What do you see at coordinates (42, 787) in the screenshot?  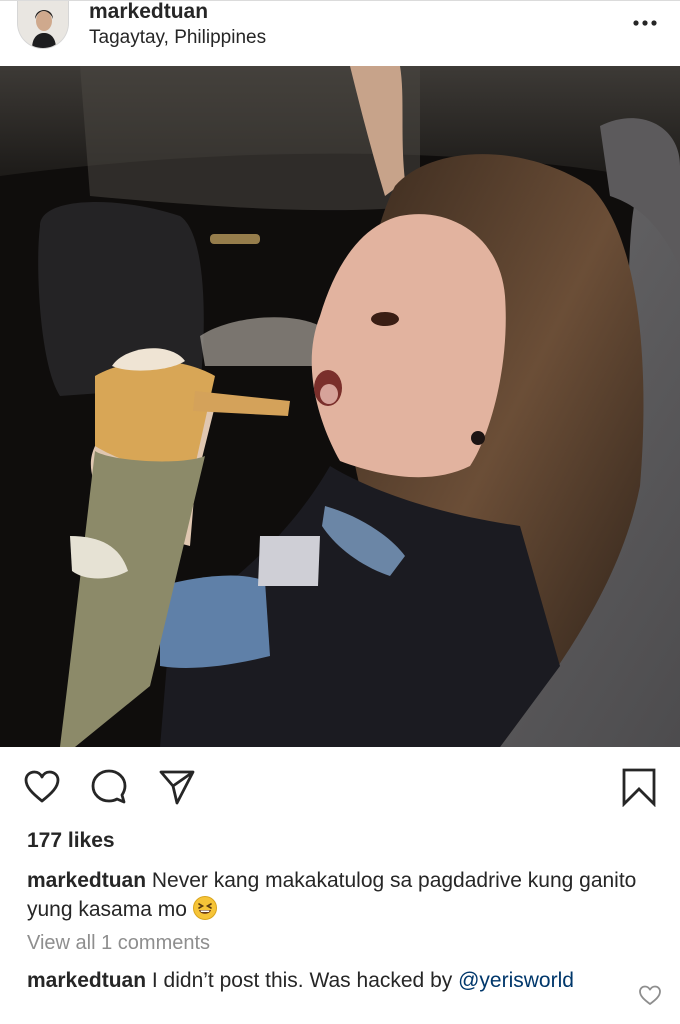 I see `heart-icon` at bounding box center [42, 787].